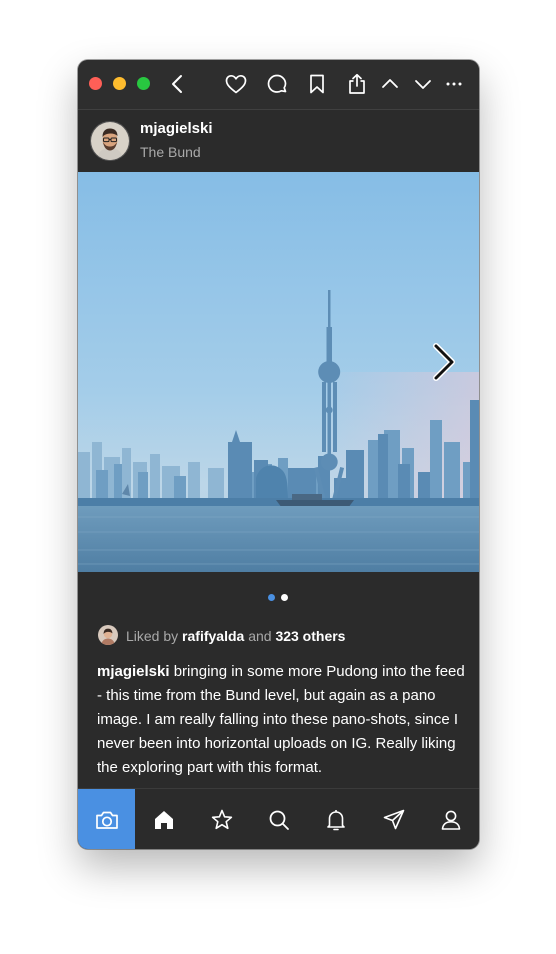 The height and width of the screenshot is (954, 556). I want to click on search-icon, so click(279, 820).